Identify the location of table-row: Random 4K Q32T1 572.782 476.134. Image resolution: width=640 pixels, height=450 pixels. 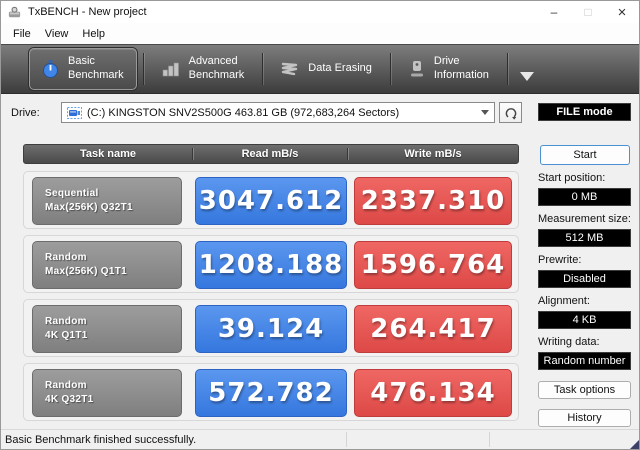
(271, 392).